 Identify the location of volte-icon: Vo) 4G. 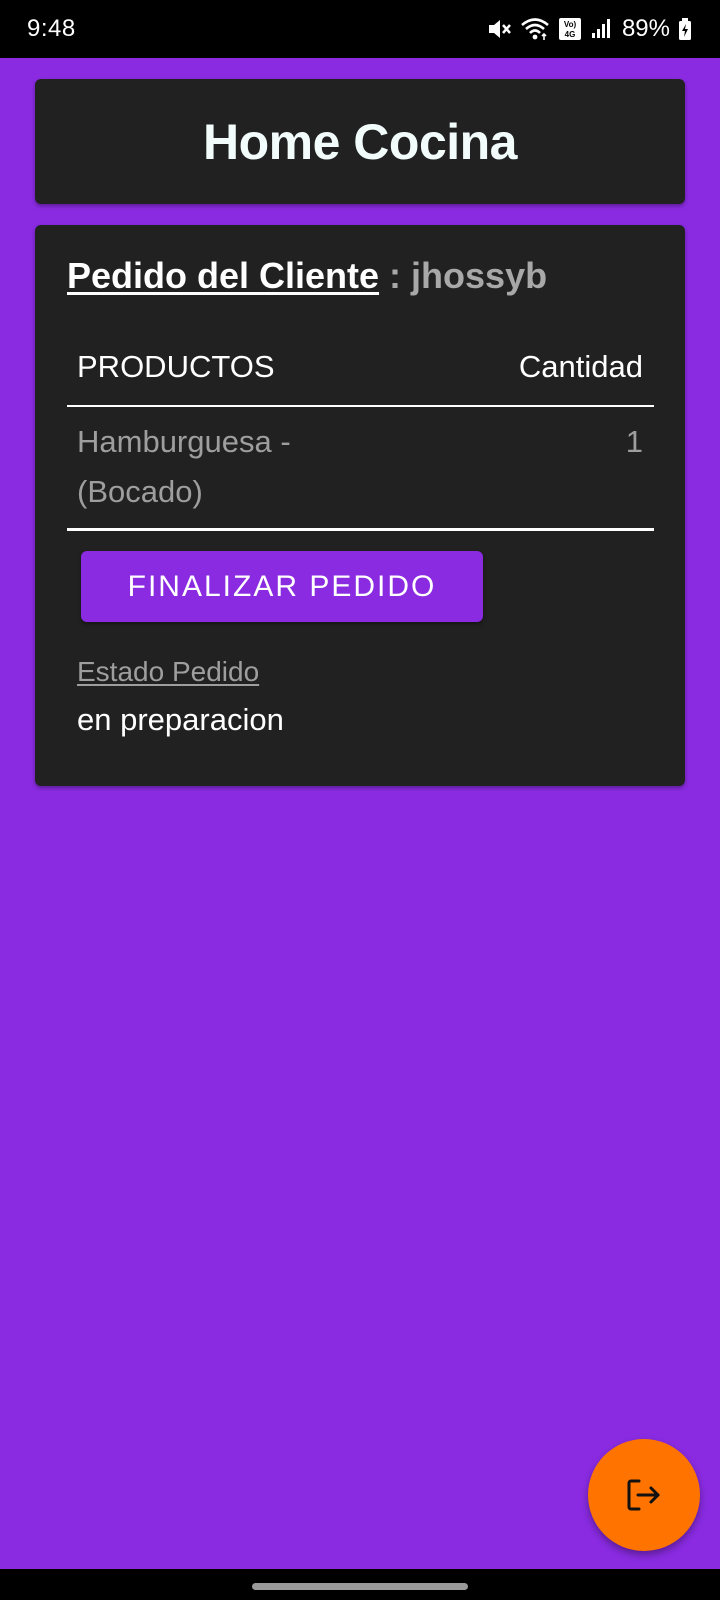
(570, 29).